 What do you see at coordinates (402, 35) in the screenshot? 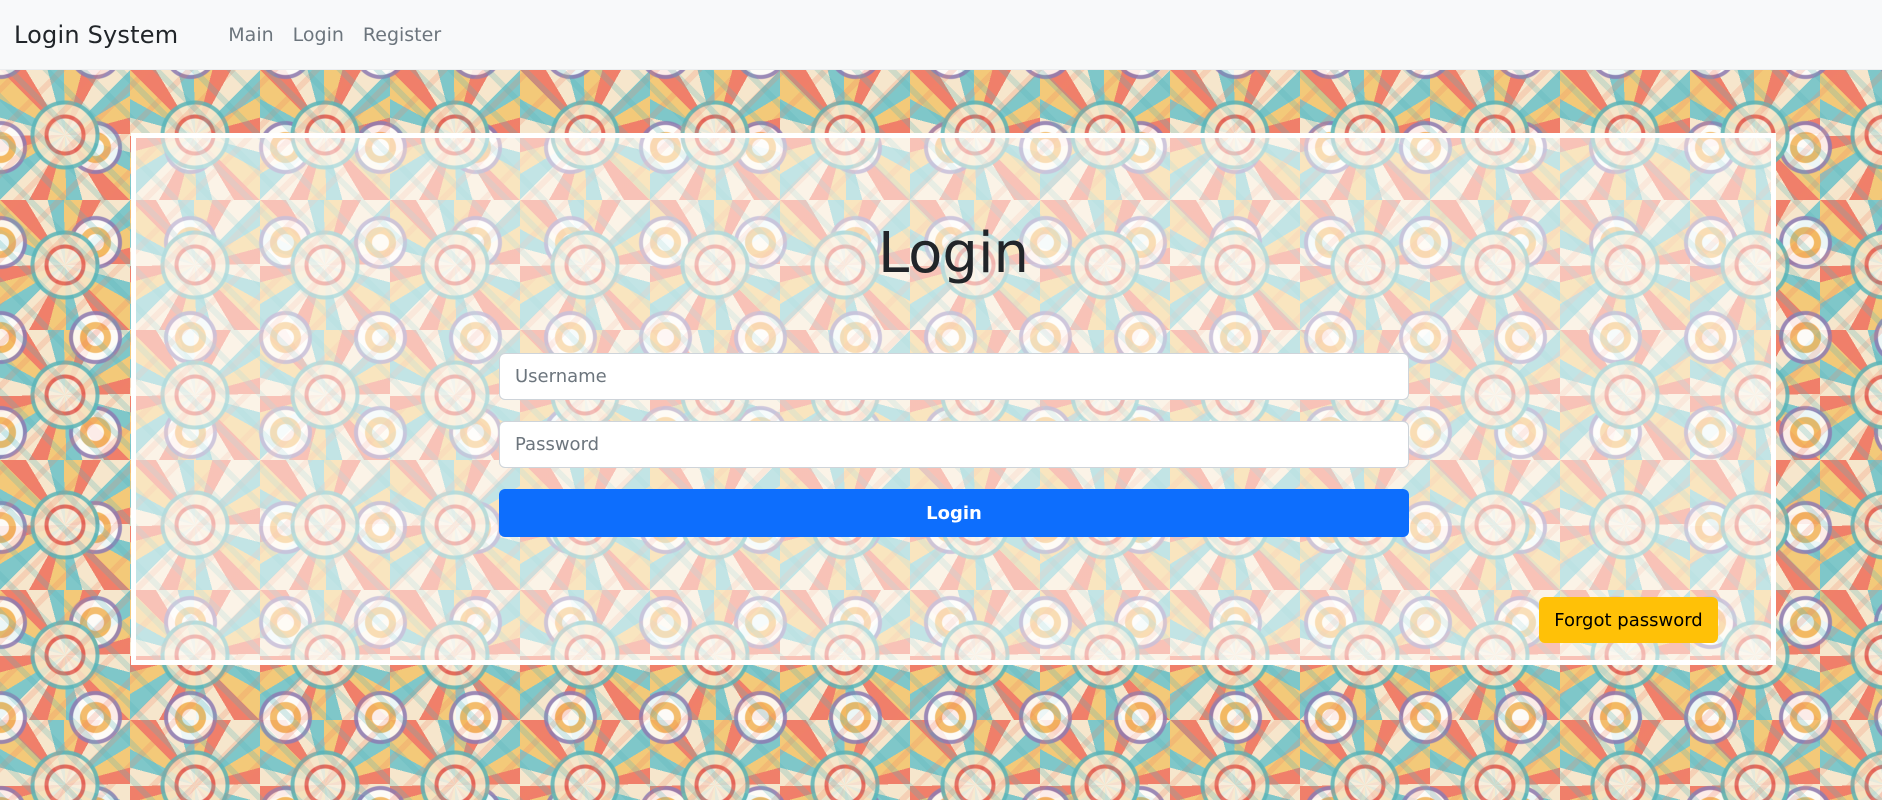
I see `nav-link-register: Register` at bounding box center [402, 35].